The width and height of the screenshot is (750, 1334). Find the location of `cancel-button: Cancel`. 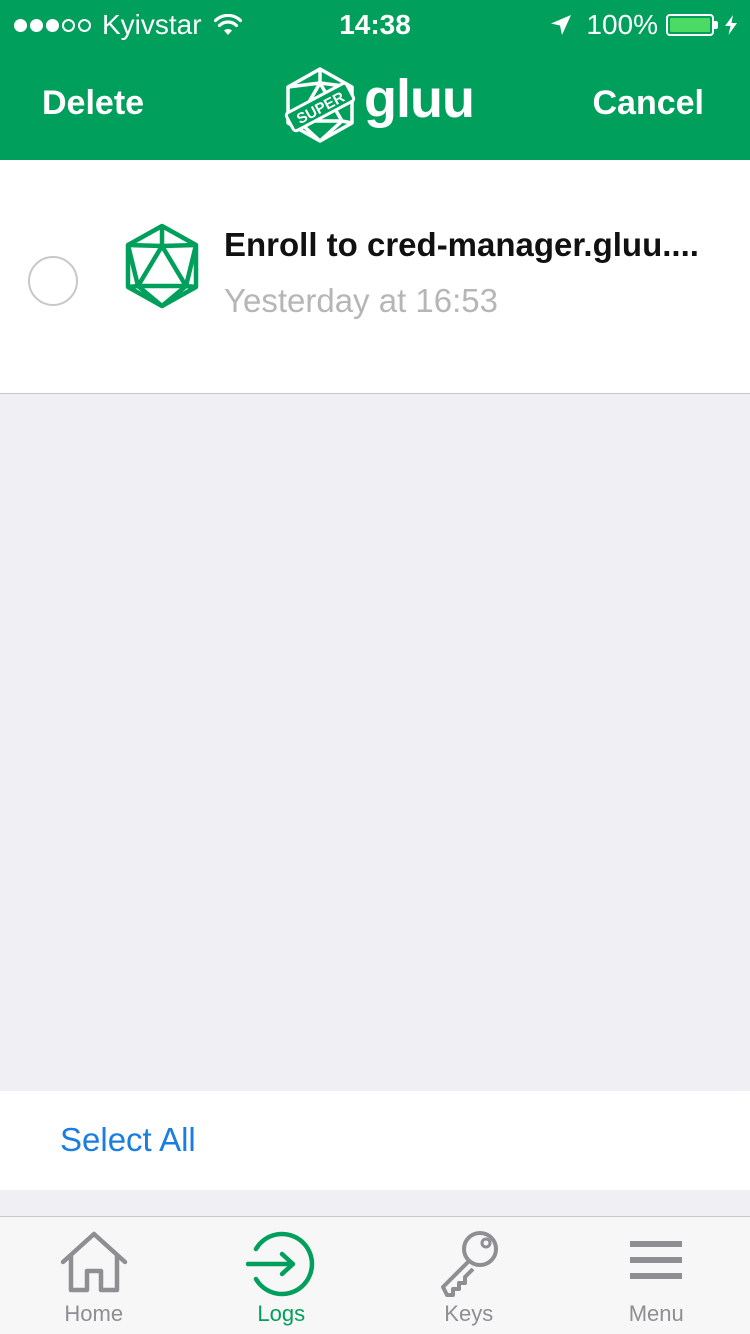

cancel-button: Cancel is located at coordinates (649, 103).